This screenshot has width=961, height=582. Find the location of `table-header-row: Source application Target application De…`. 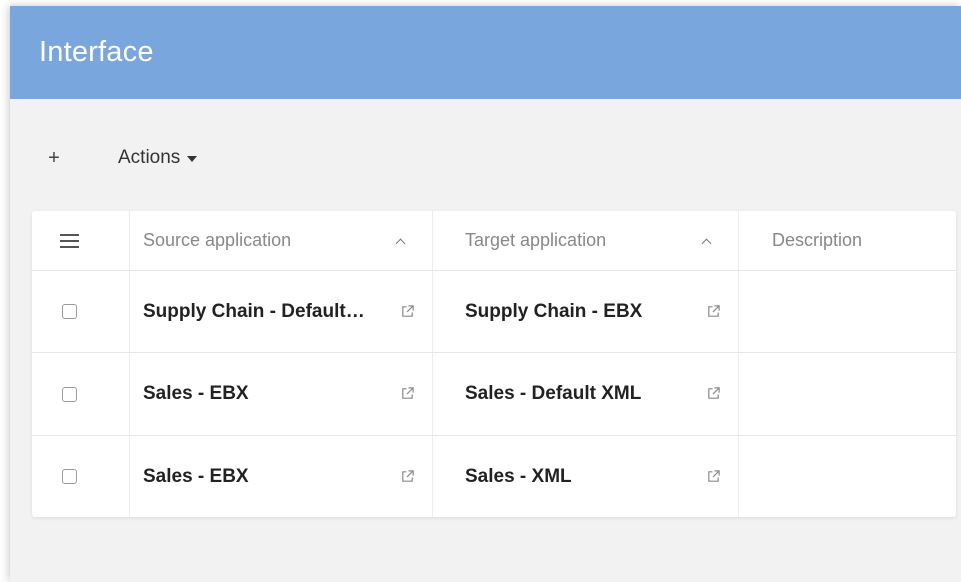

table-header-row: Source application Target application De… is located at coordinates (494, 241).